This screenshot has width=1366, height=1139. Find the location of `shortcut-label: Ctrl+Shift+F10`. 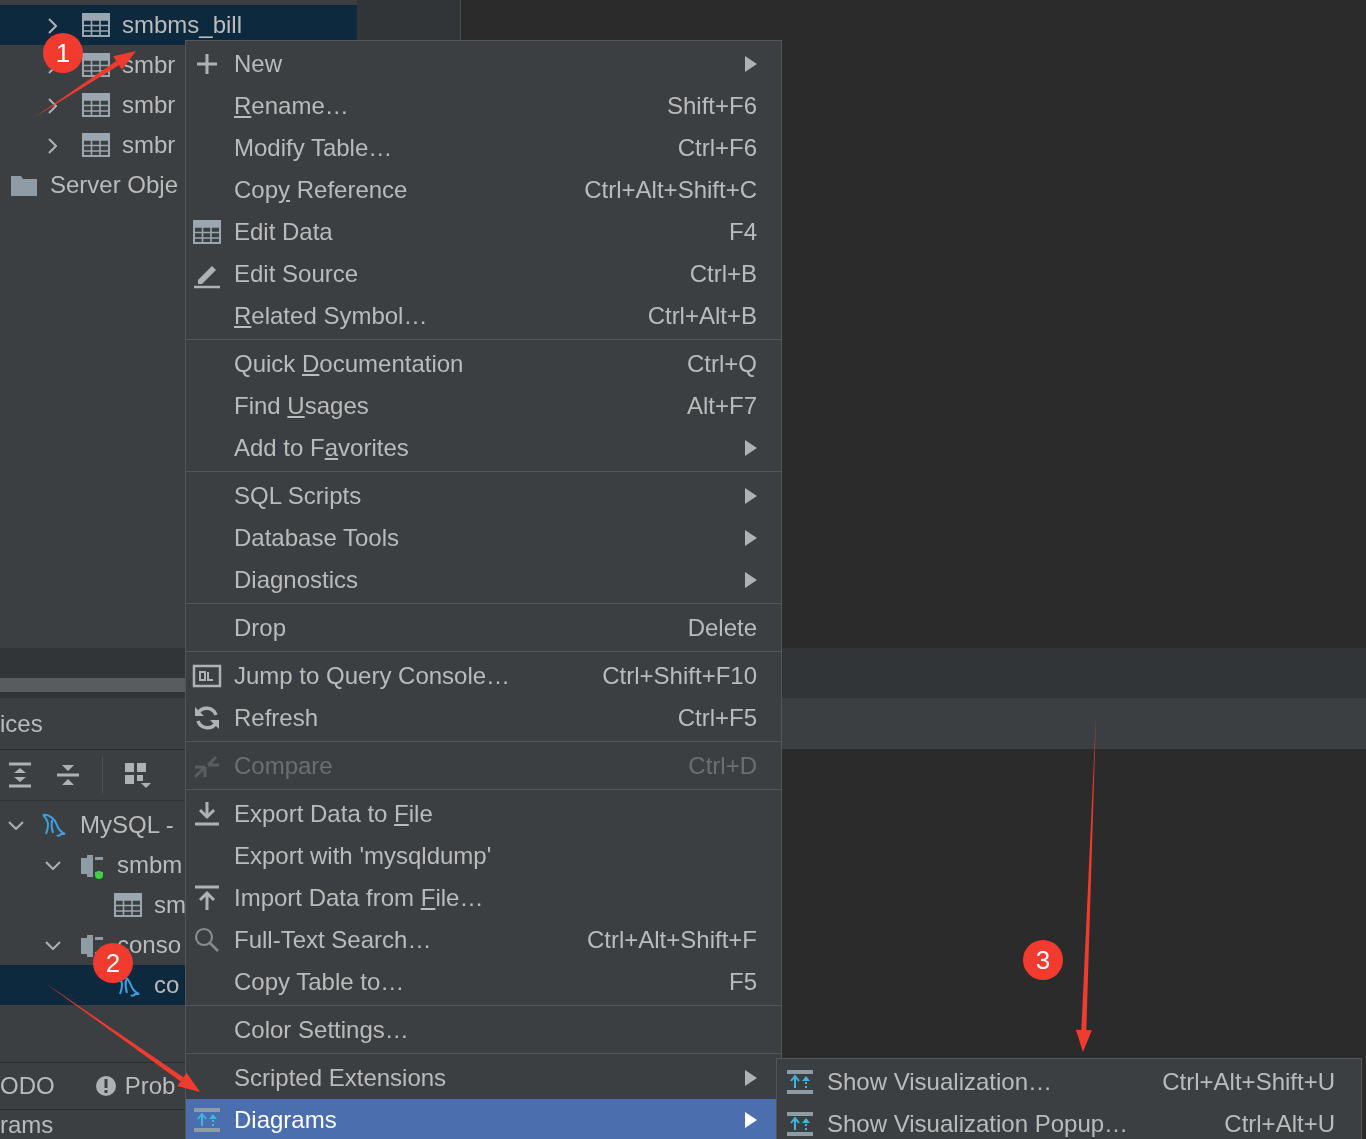

shortcut-label: Ctrl+Shift+F10 is located at coordinates (679, 676).